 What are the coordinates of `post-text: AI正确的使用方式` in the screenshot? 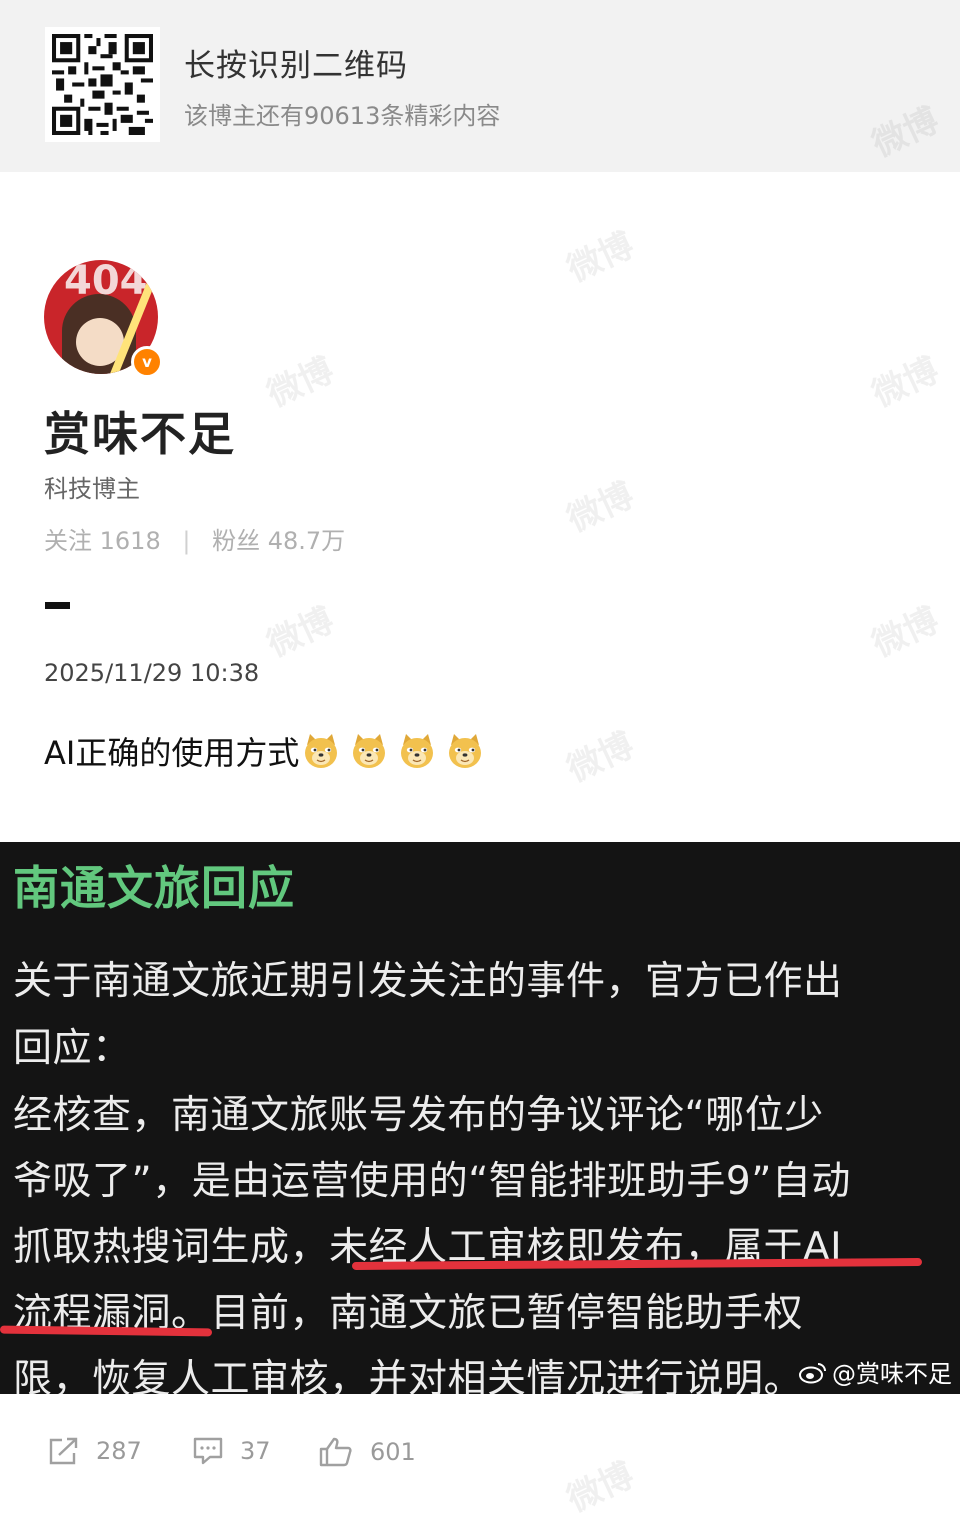 It's located at (172, 753).